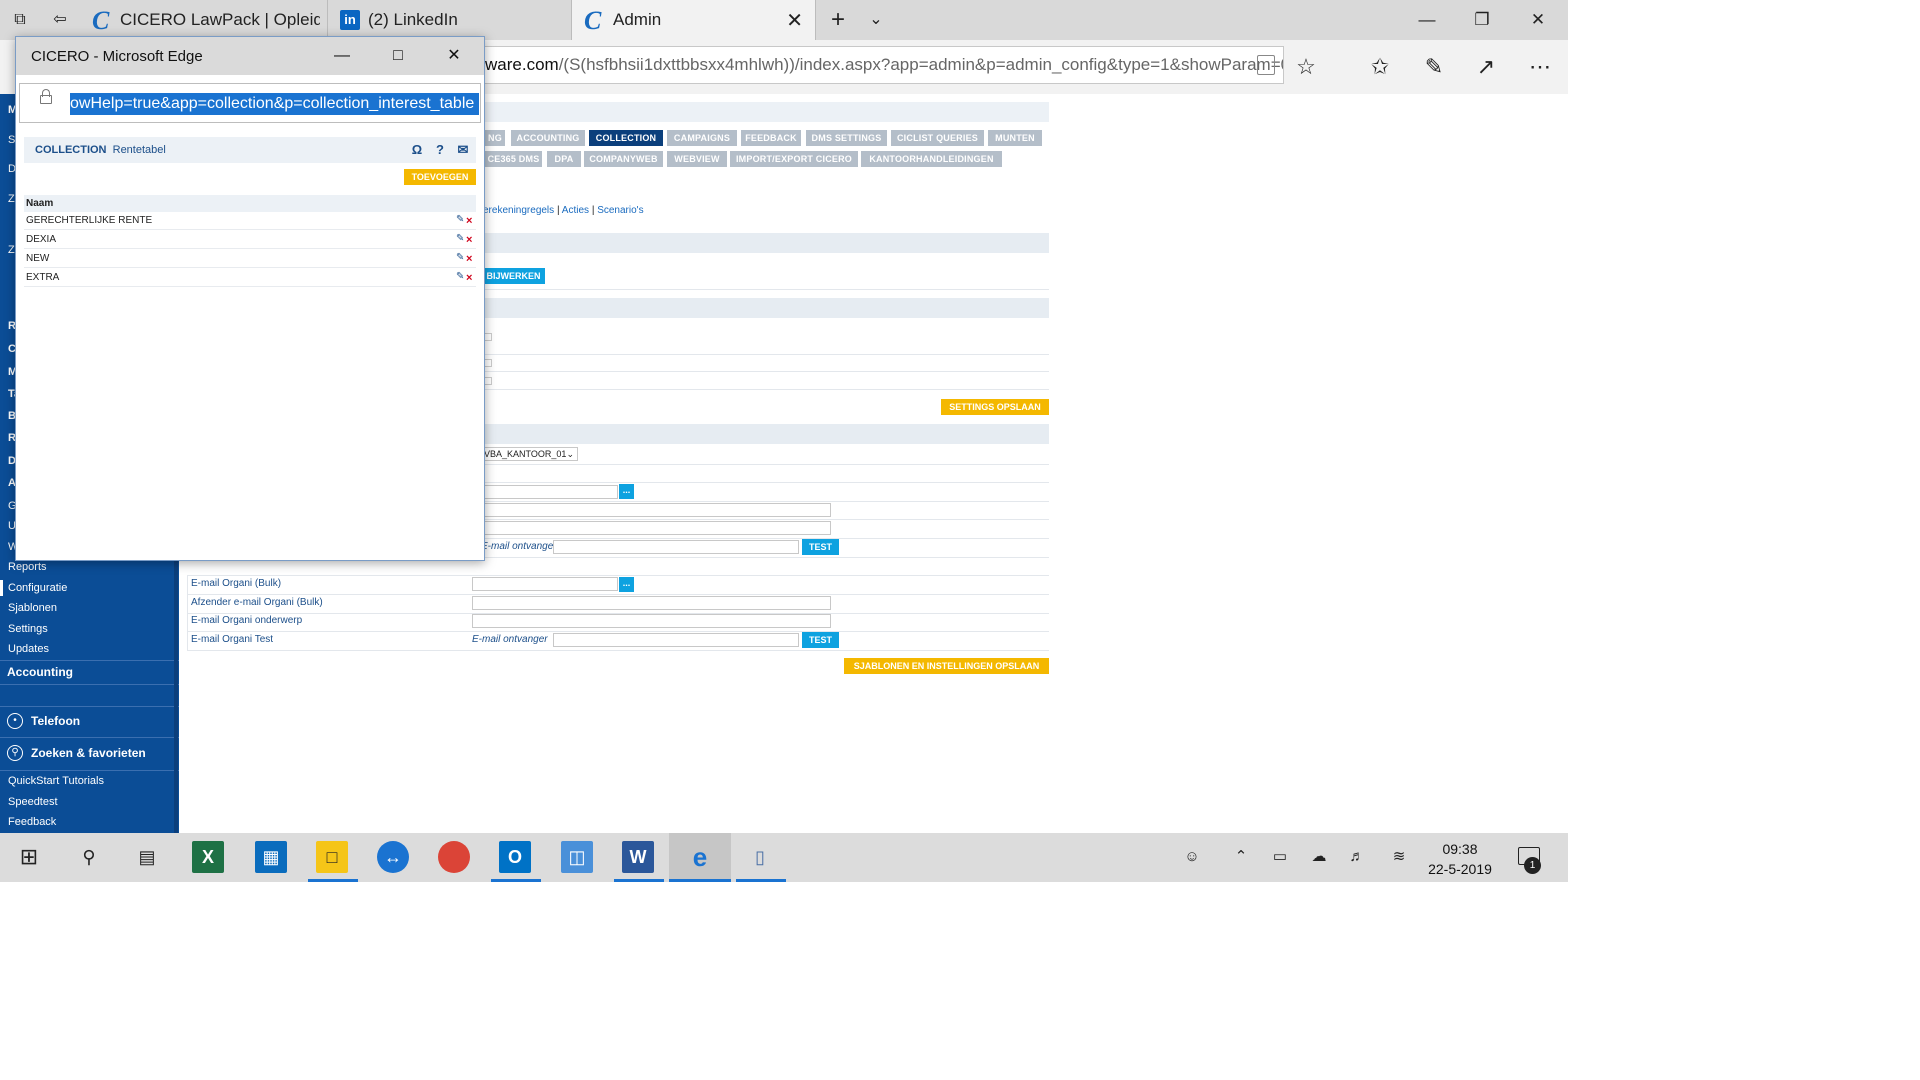 This screenshot has height=1080, width=1920. Describe the element at coordinates (620, 210) in the screenshot. I see `link-scenarios: Scenario's` at that location.